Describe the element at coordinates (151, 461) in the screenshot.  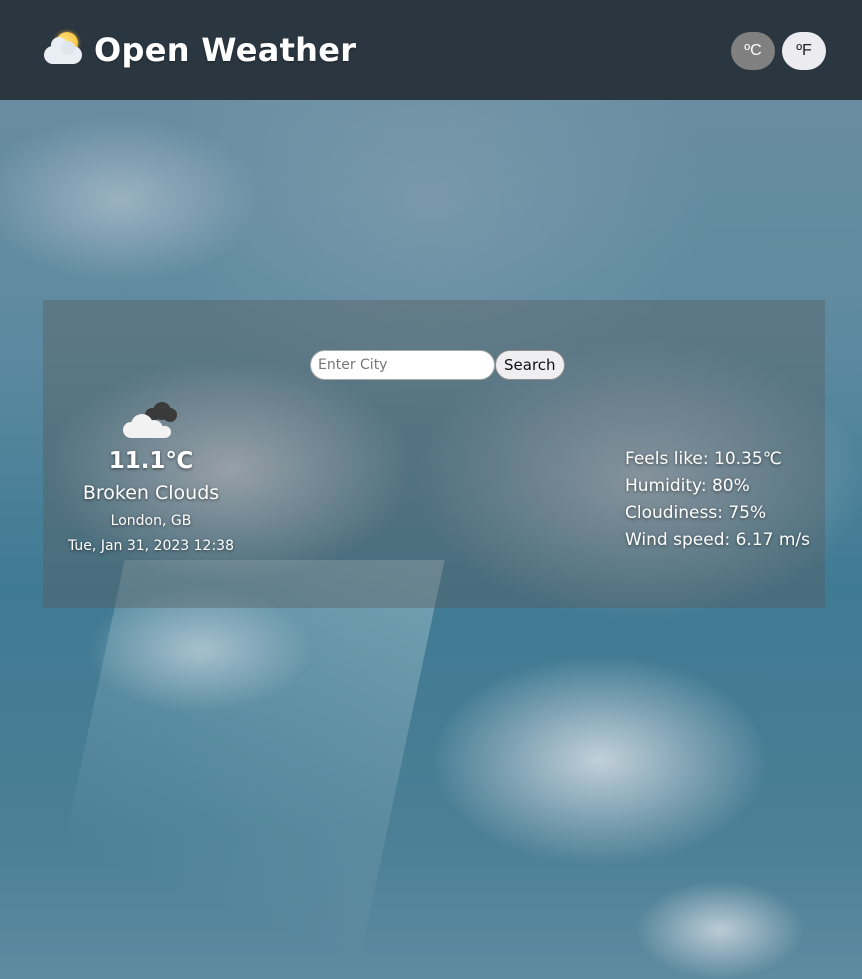
I see `current-temperature: 11.1℃` at that location.